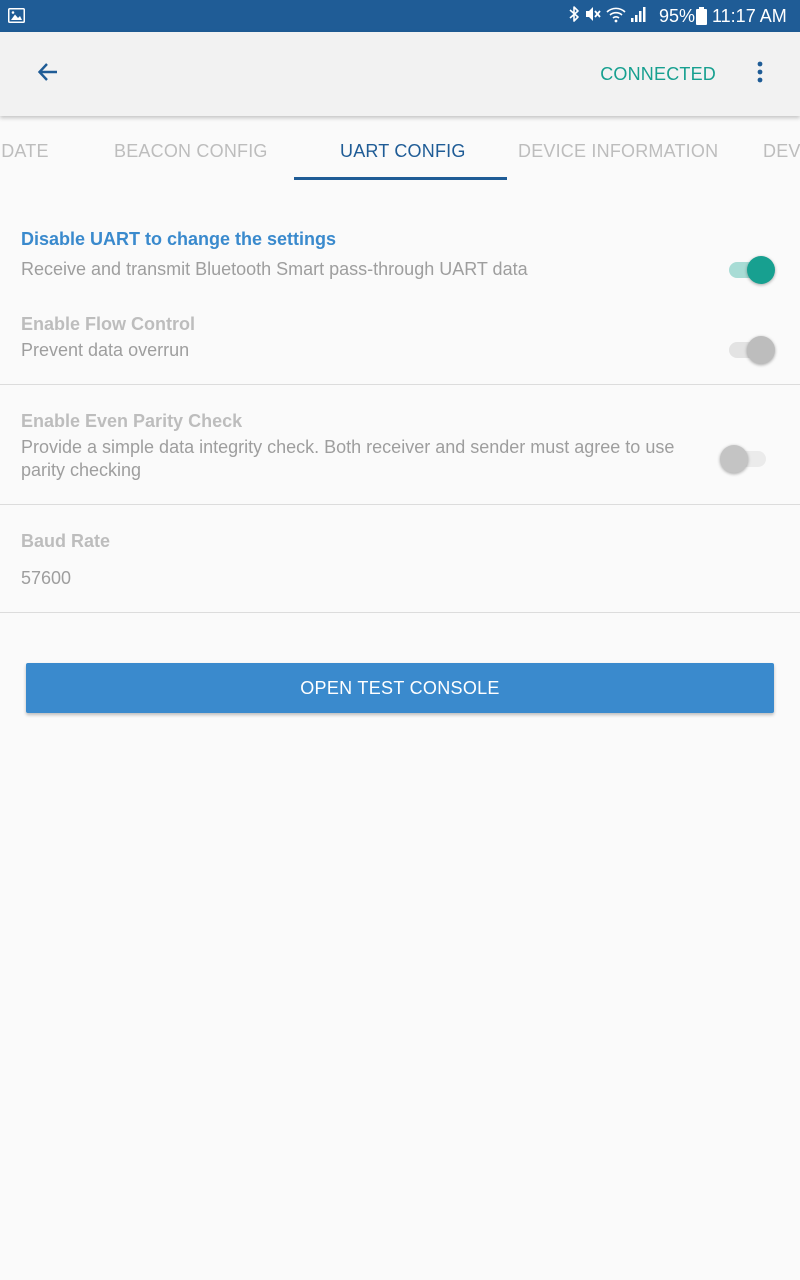 The width and height of the screenshot is (800, 1280). I want to click on tab-device-information: DEVICE INFORMATION, so click(618, 151).